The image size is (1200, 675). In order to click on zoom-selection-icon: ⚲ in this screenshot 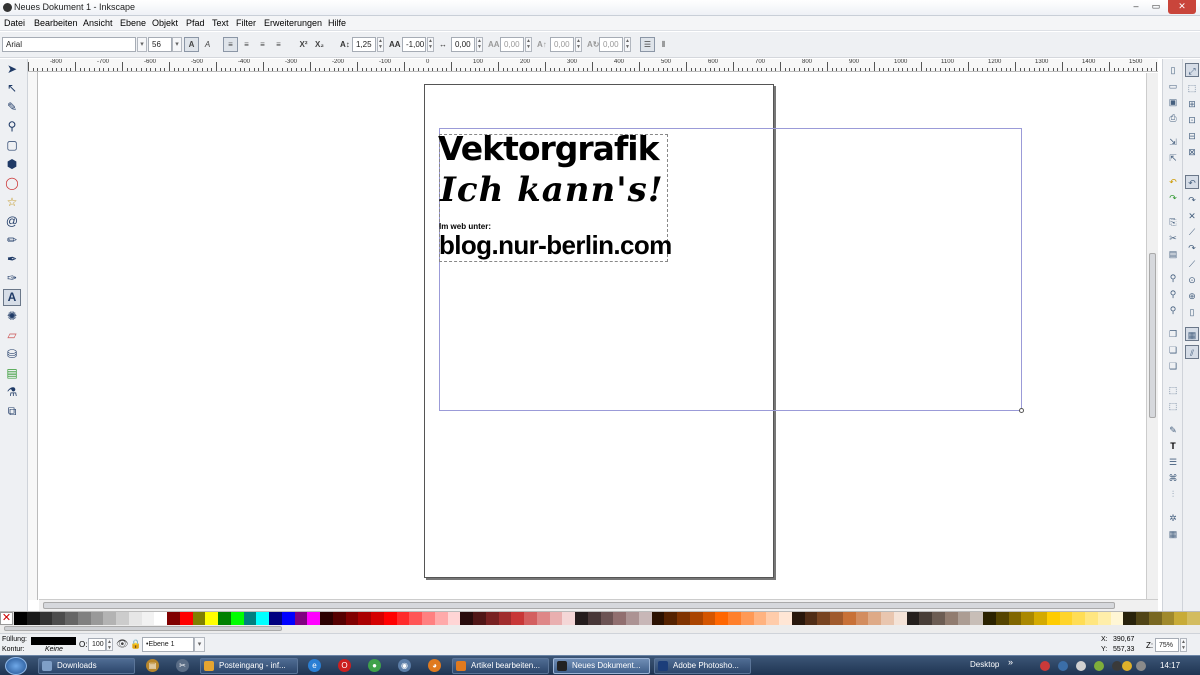, I will do `click(1173, 278)`.